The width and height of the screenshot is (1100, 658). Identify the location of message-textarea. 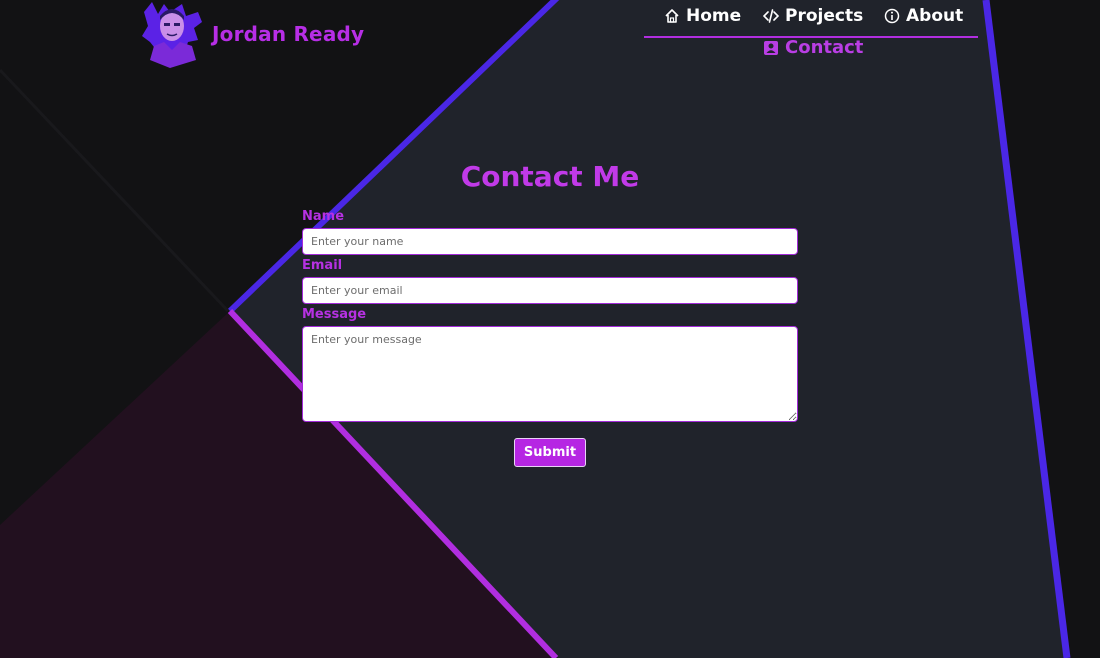
(550, 374).